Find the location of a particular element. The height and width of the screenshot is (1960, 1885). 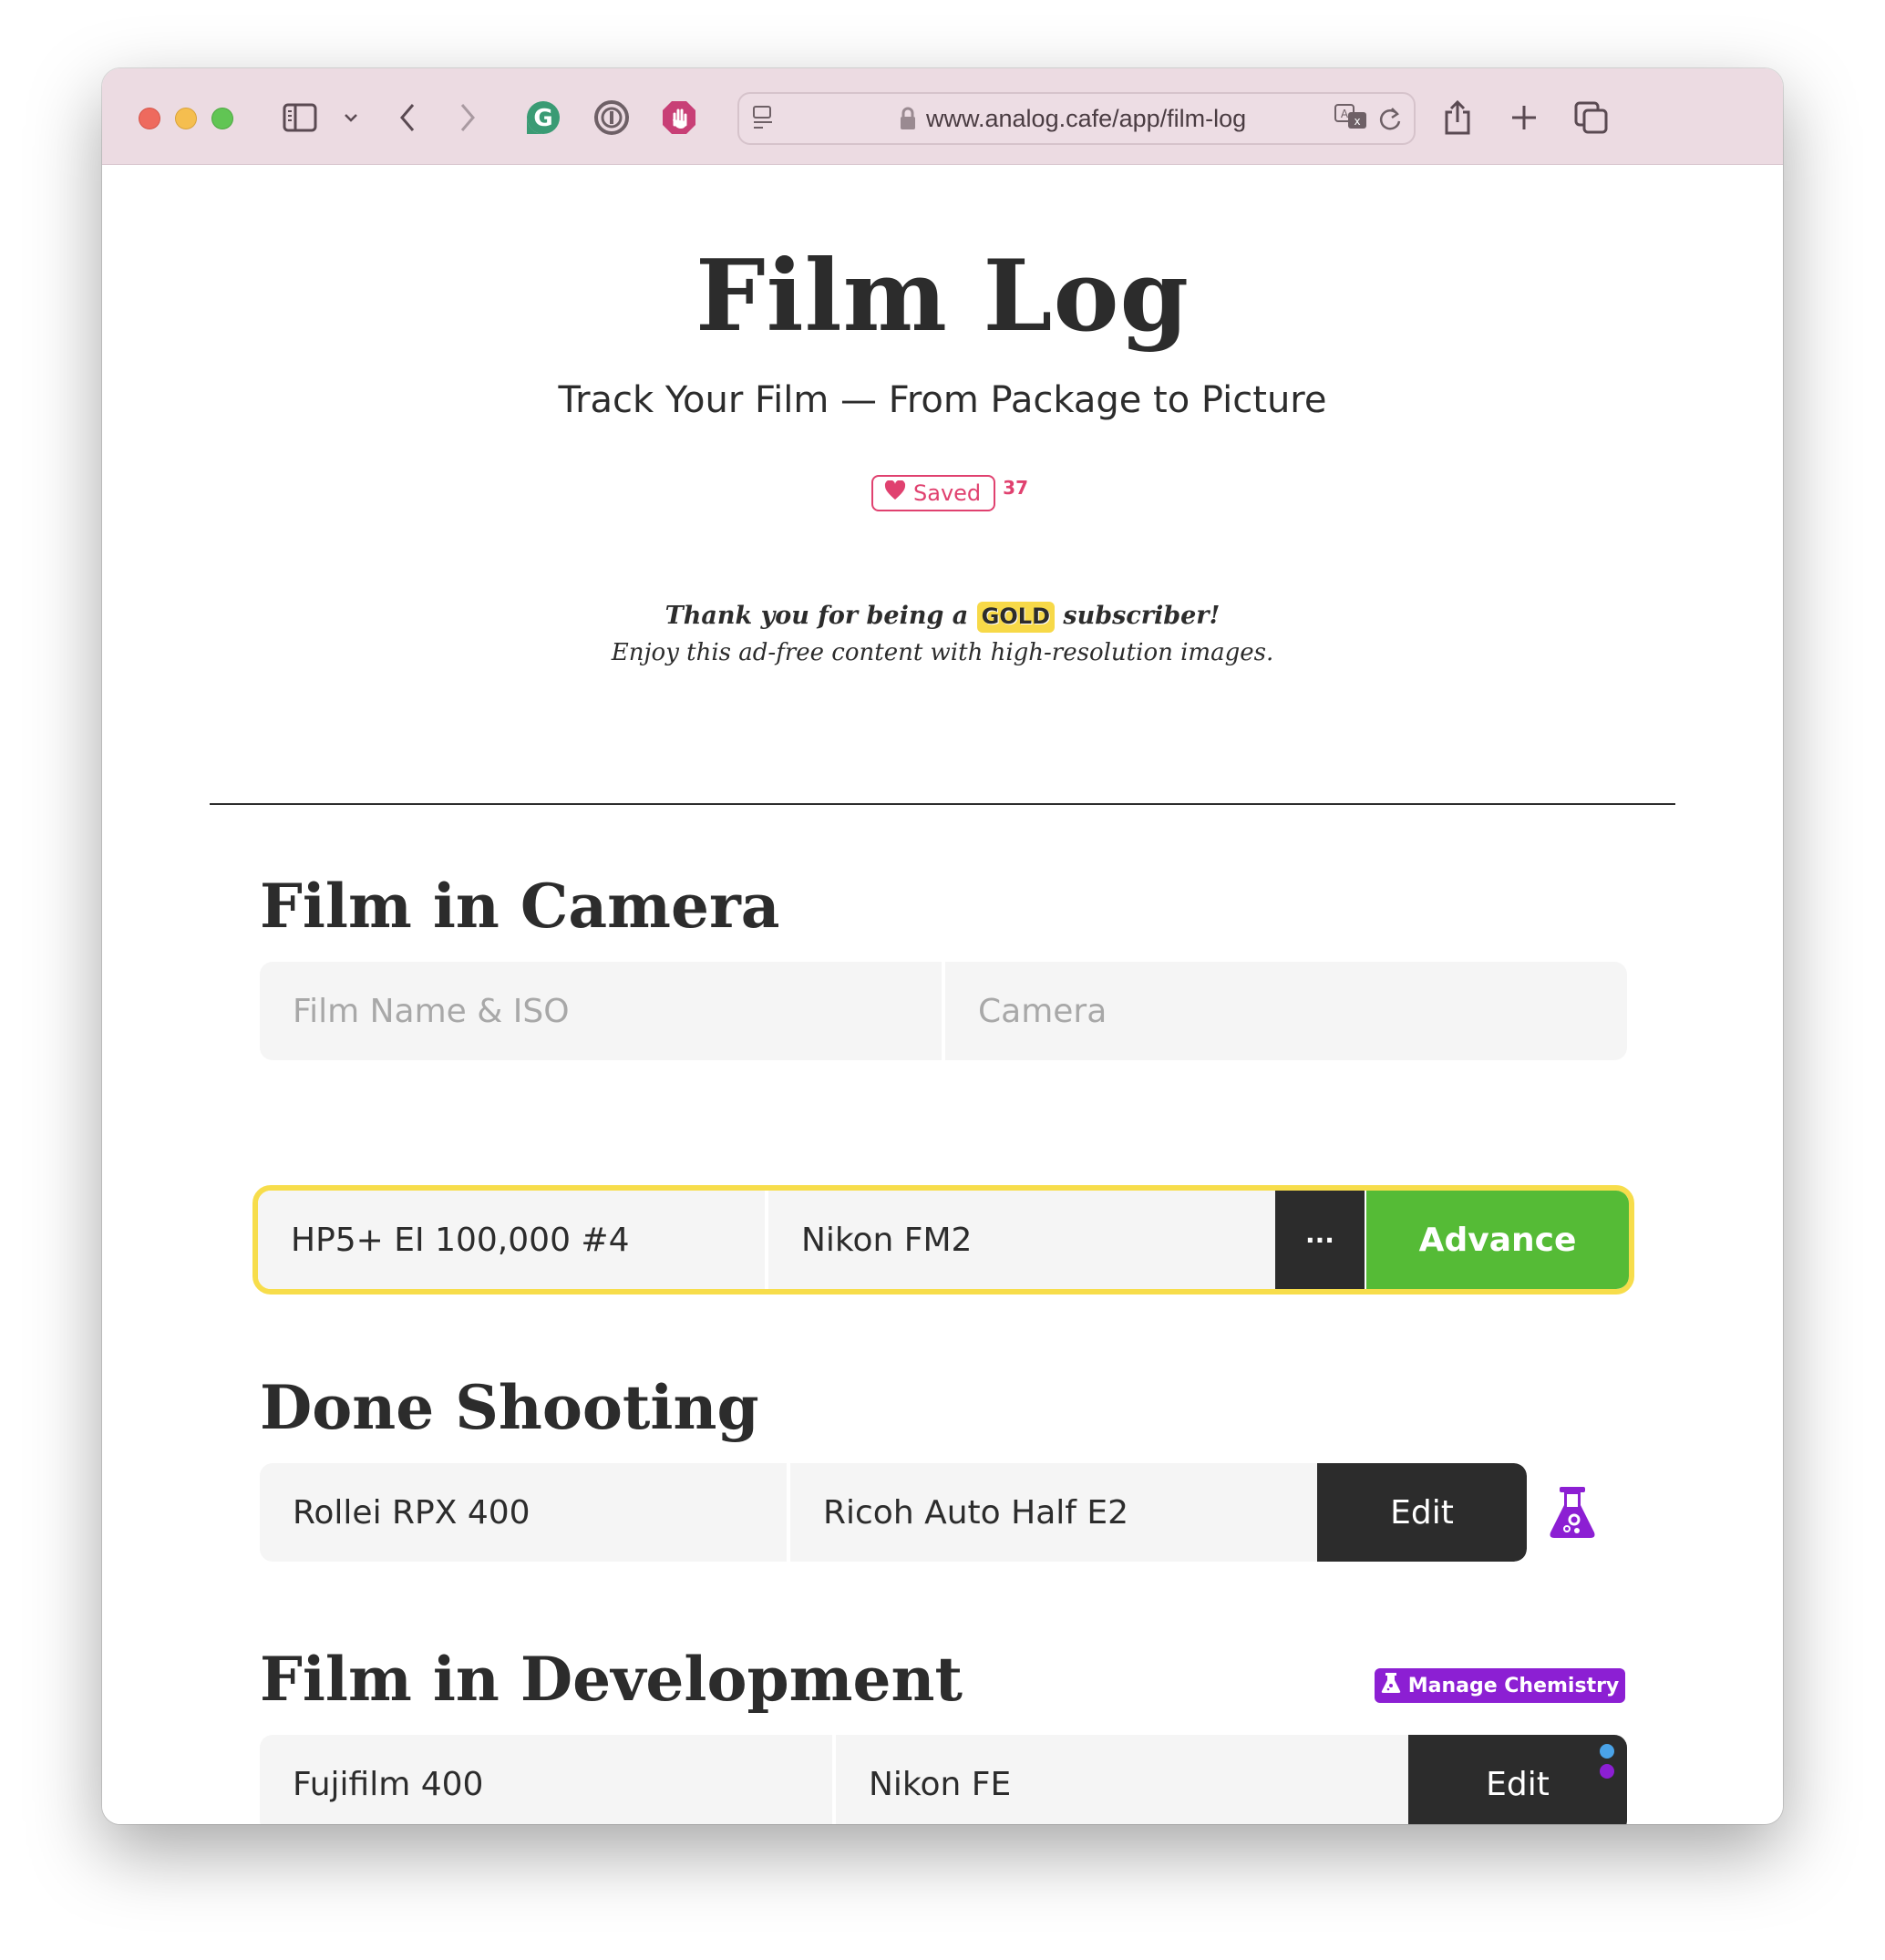

forward-icon is located at coordinates (468, 117).